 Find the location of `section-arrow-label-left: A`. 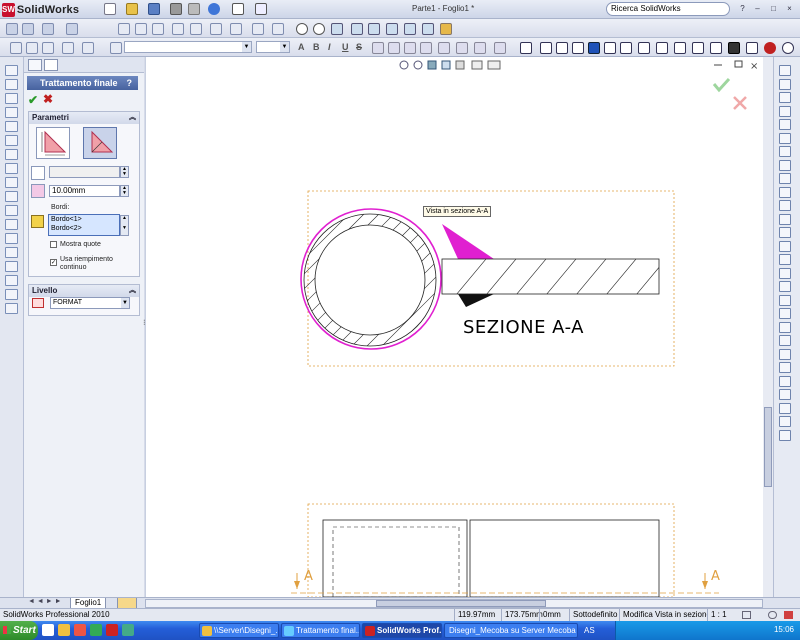

section-arrow-label-left: A is located at coordinates (308, 576).